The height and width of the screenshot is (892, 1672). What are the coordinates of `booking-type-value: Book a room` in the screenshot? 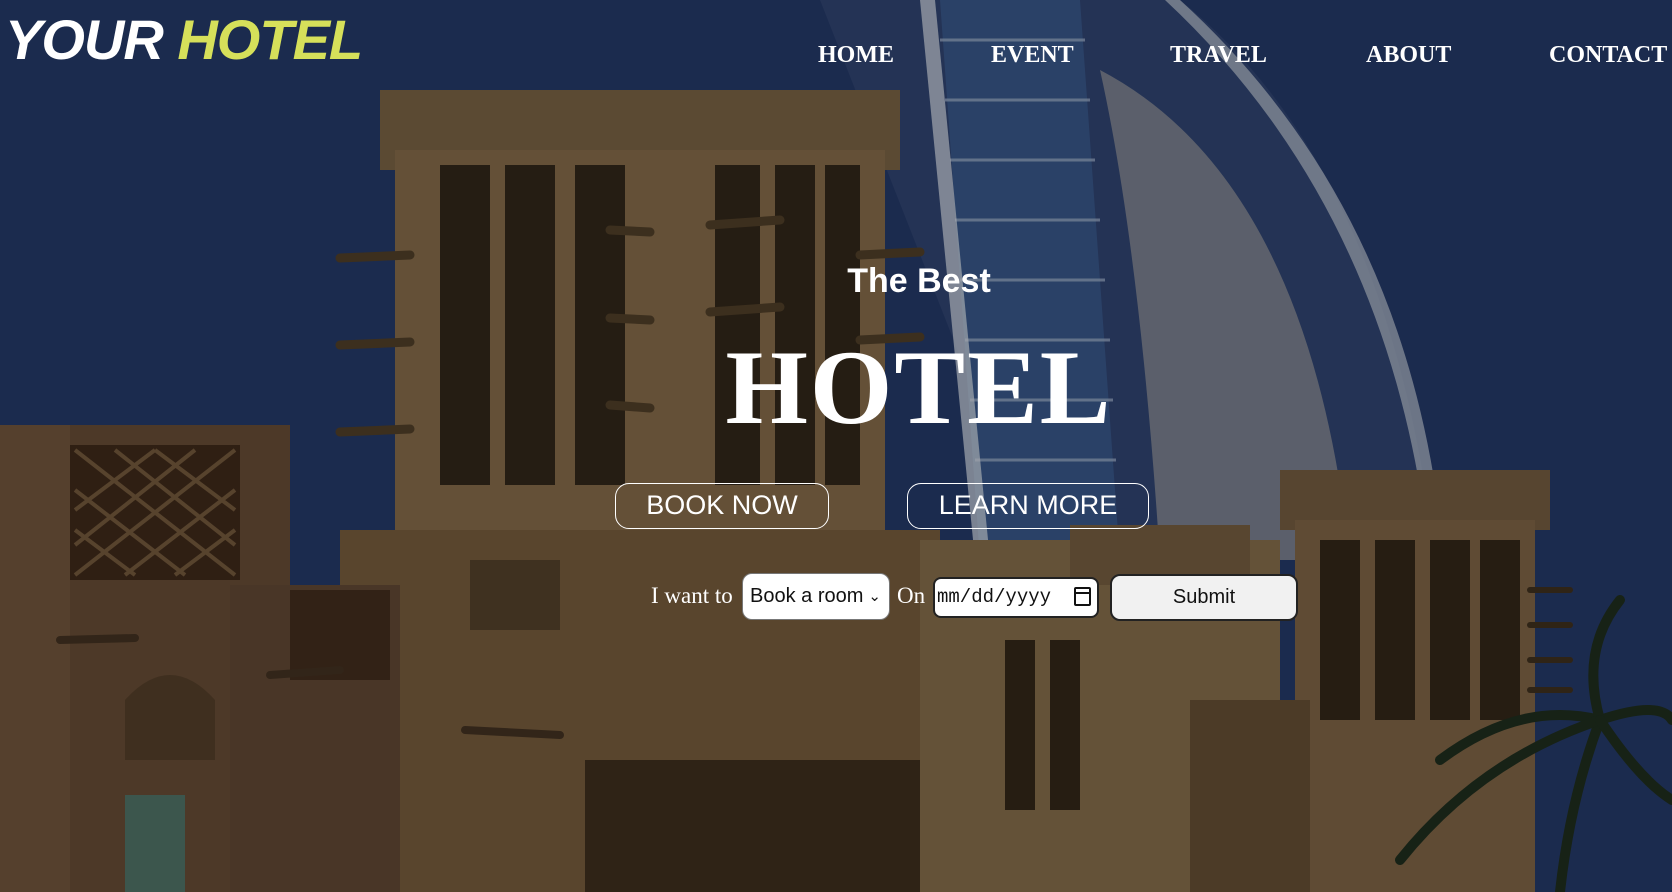 It's located at (807, 596).